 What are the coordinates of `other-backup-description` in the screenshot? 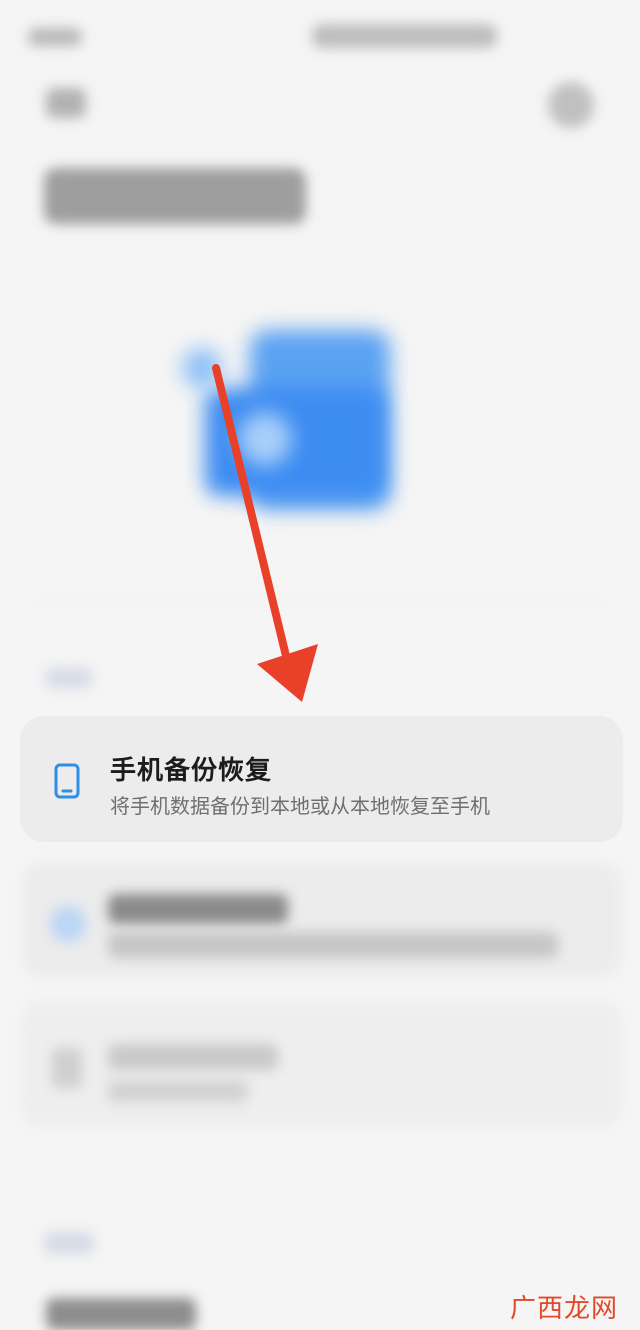 It's located at (178, 1091).